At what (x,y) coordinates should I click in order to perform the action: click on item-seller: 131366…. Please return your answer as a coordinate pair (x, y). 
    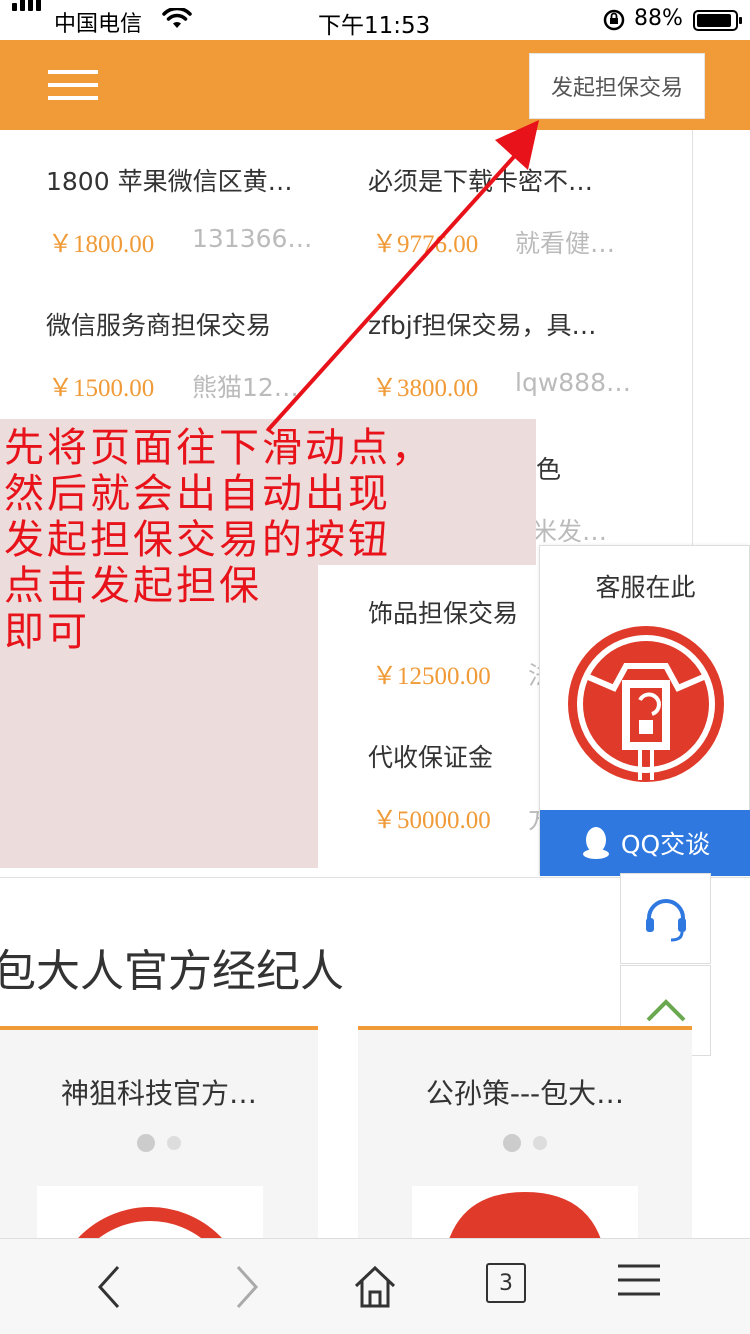
    Looking at the image, I should click on (252, 238).